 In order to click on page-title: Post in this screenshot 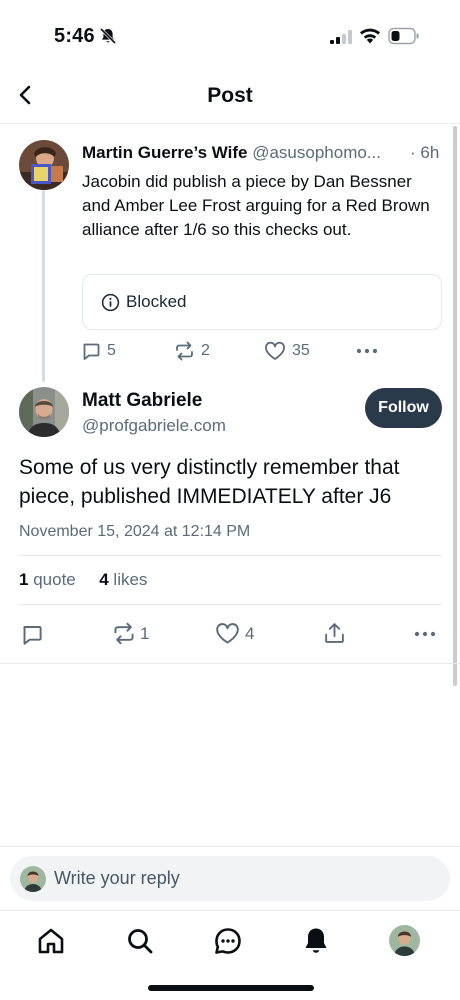, I will do `click(230, 95)`.